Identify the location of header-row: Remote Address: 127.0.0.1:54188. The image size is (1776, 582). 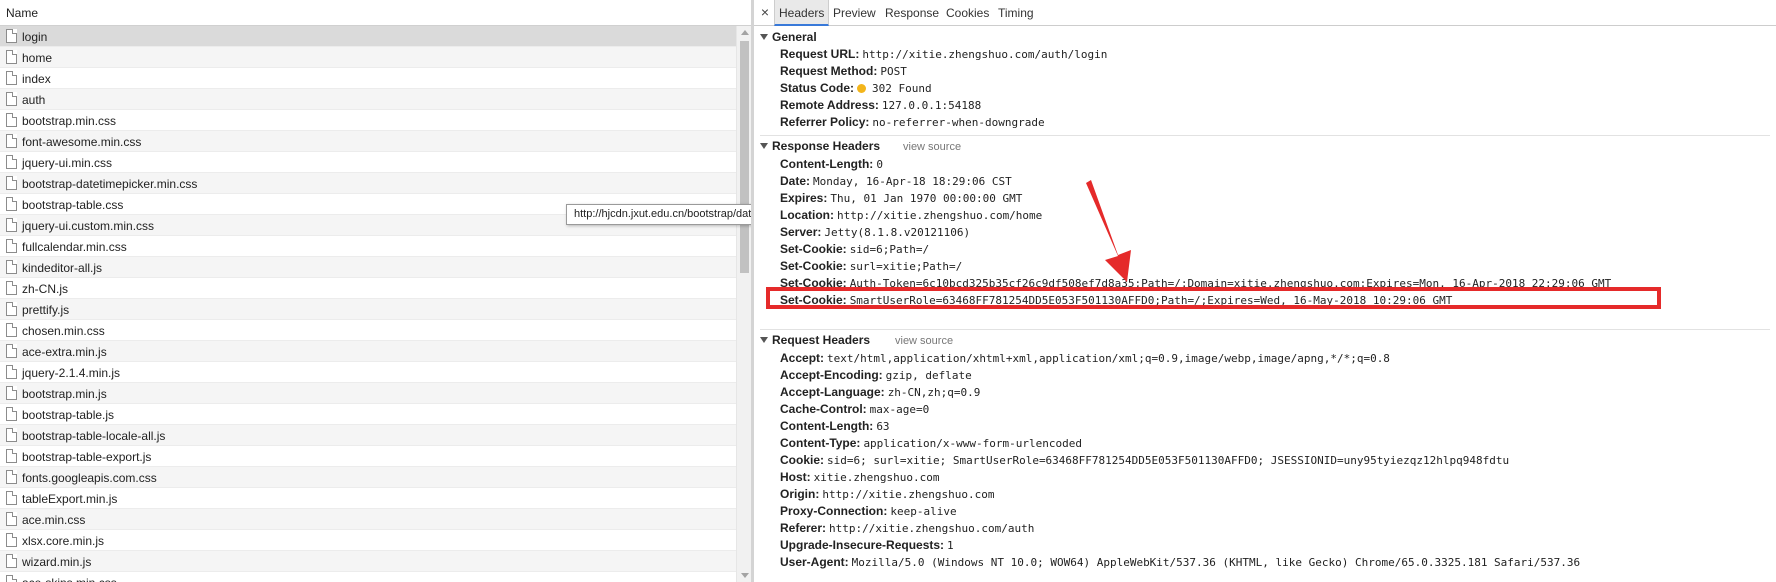
(880, 106).